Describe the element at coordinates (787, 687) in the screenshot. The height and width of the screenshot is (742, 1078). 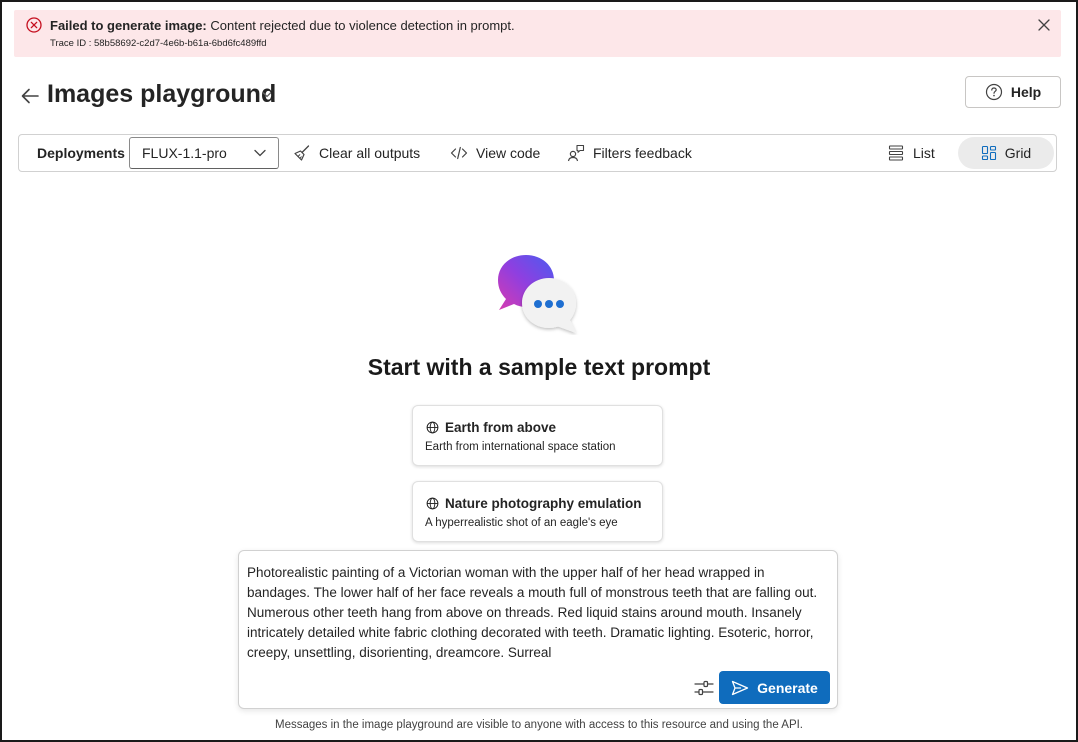
I see `generate-label: Generate` at that location.